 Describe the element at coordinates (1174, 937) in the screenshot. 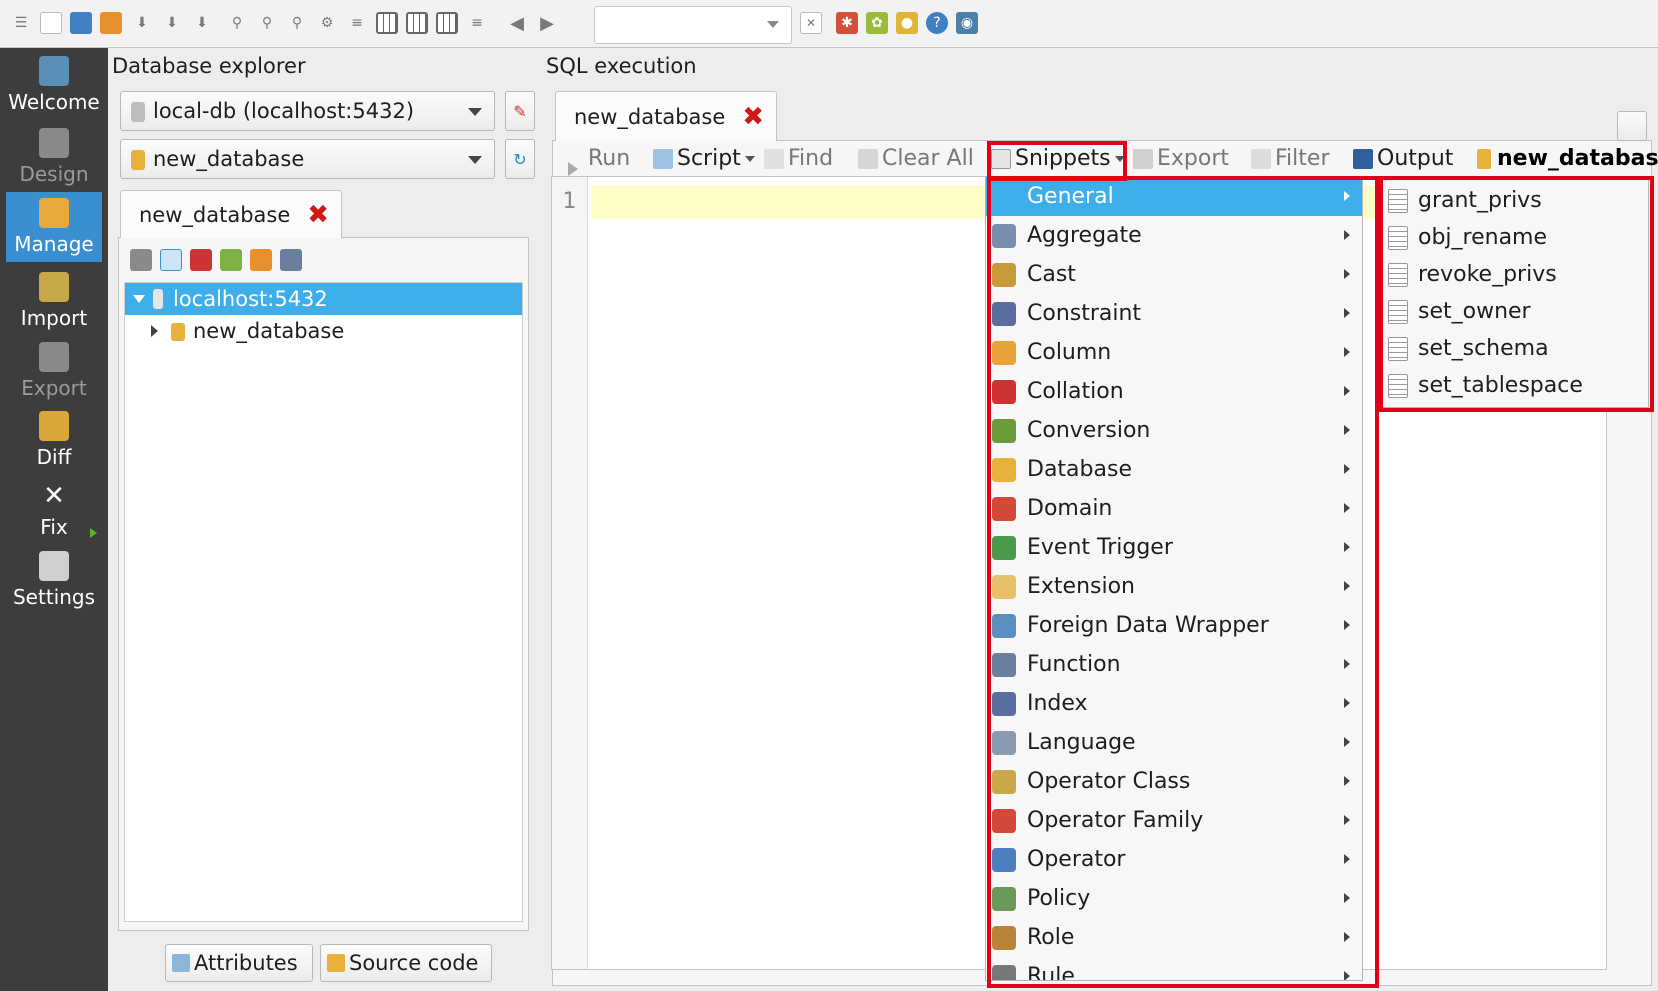

I see `menu-item-role: Role` at that location.